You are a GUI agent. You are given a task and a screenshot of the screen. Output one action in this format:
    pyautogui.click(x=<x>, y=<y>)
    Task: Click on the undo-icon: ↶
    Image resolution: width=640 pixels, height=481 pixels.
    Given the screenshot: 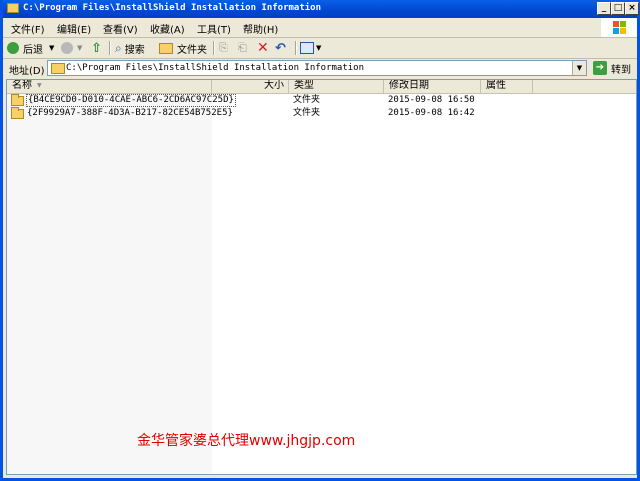 What is the action you would take?
    pyautogui.click(x=280, y=48)
    